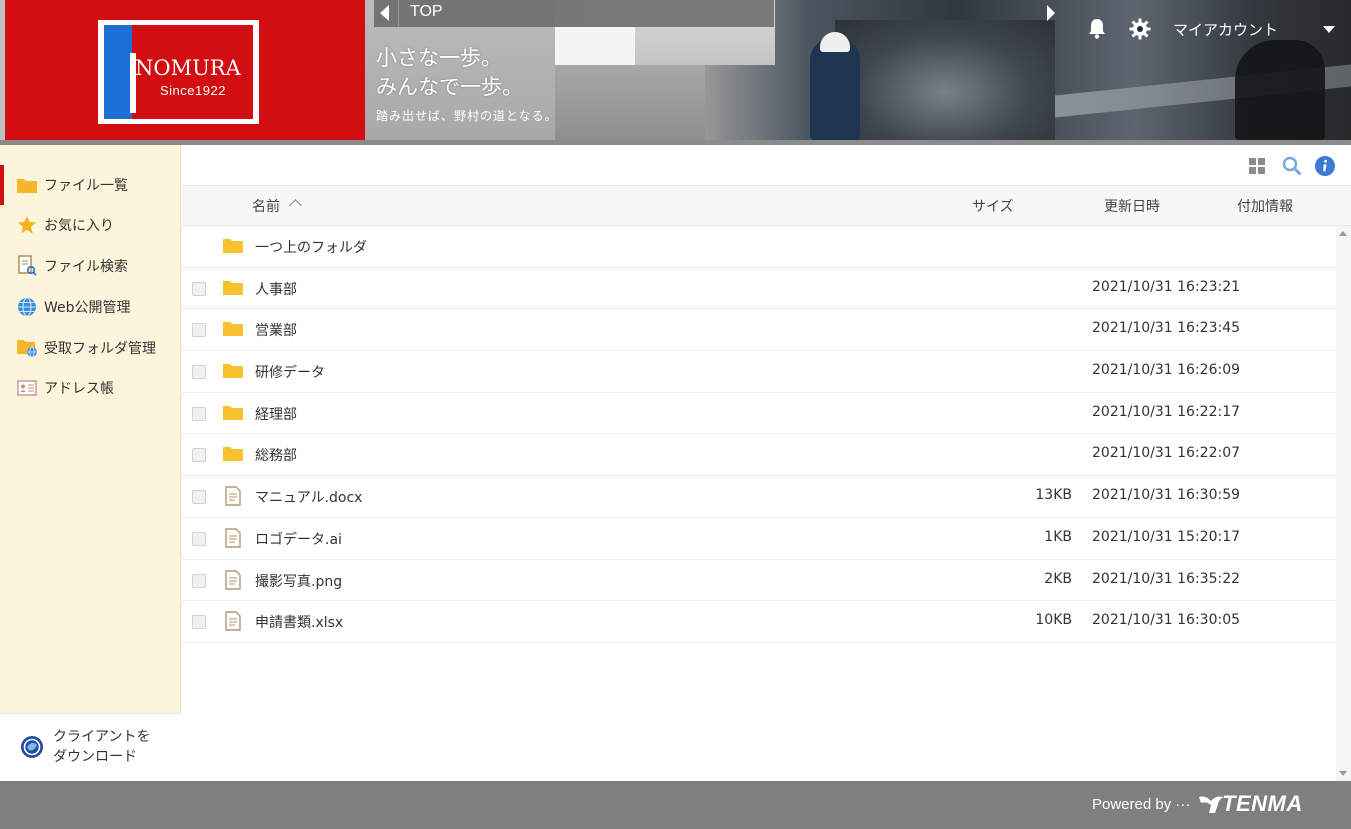 This screenshot has width=1351, height=829. What do you see at coordinates (1211, 804) in the screenshot?
I see `tenma-logo-icon` at bounding box center [1211, 804].